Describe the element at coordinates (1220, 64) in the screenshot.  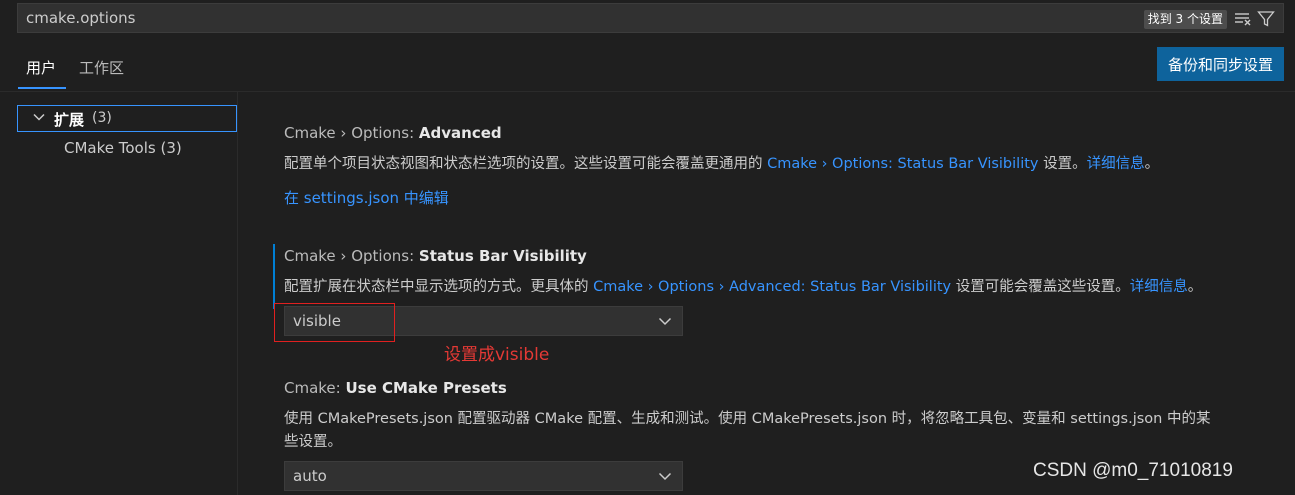
I see `backup-sync-settings-button: 备份和同步设置` at that location.